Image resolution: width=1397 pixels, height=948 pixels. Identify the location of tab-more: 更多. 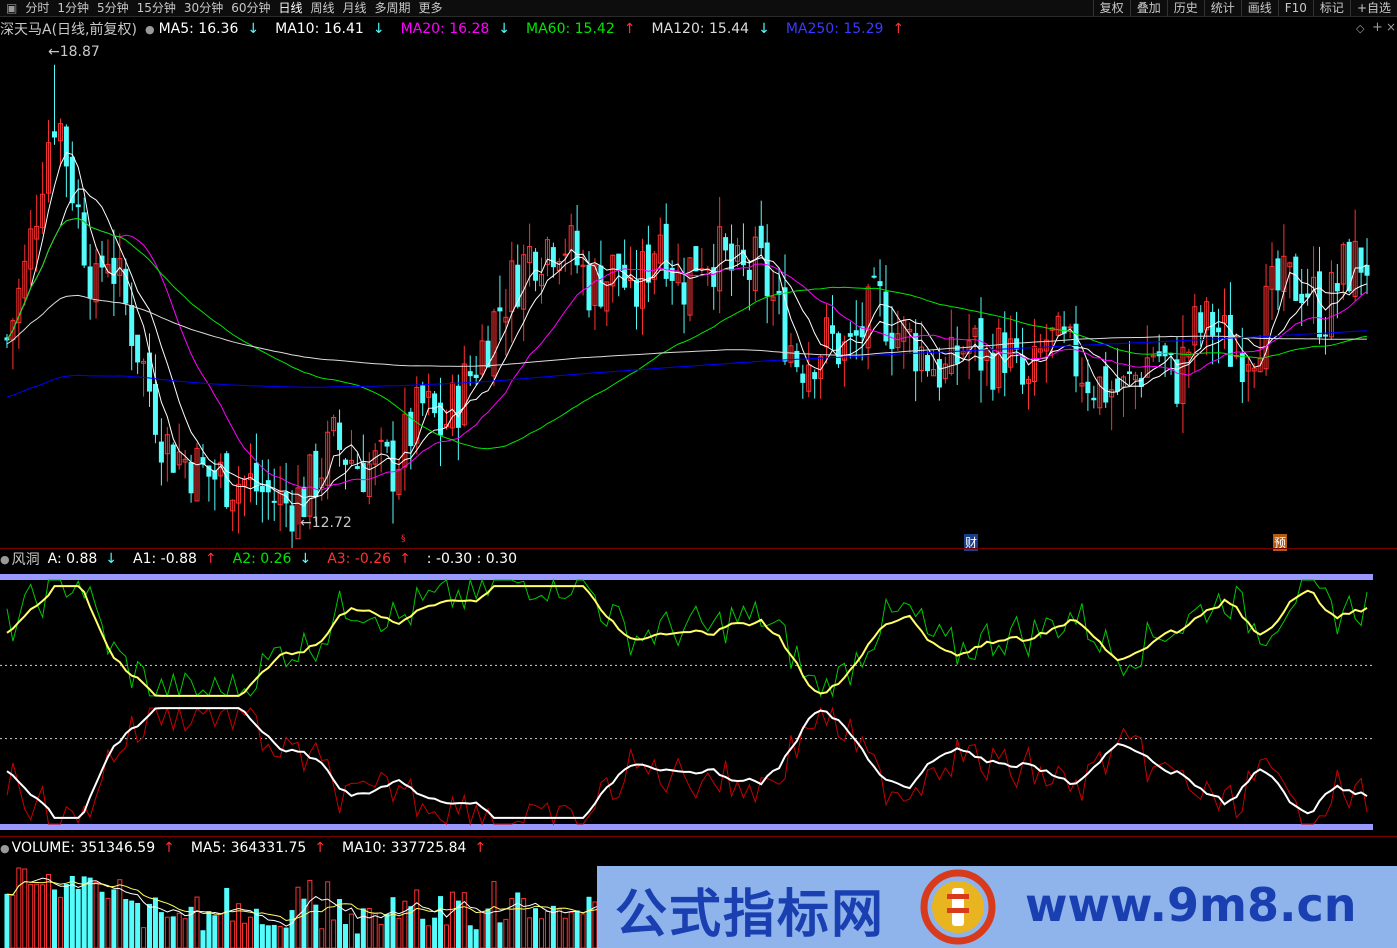
(431, 8).